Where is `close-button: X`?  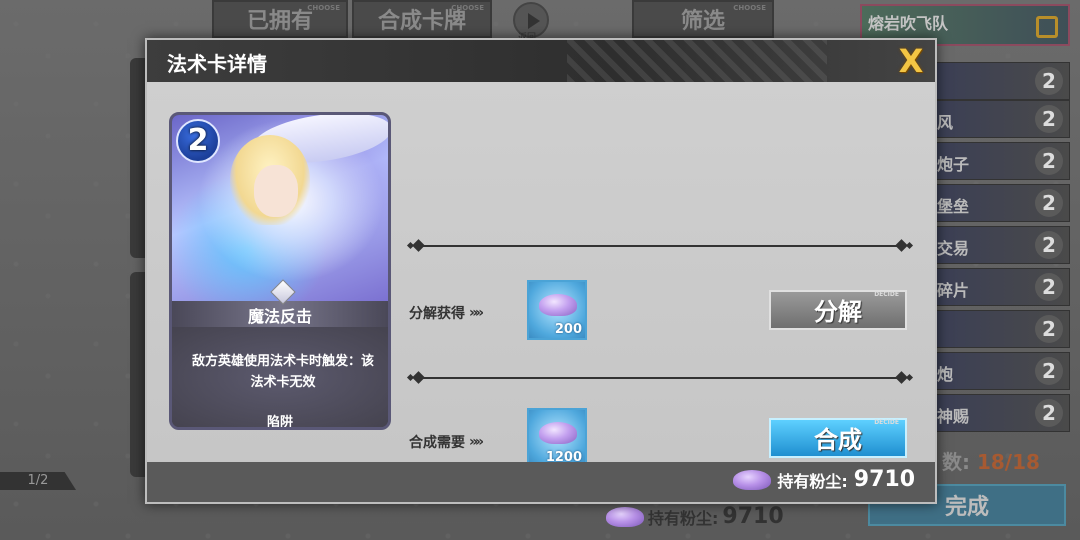
close-button: X is located at coordinates (911, 61).